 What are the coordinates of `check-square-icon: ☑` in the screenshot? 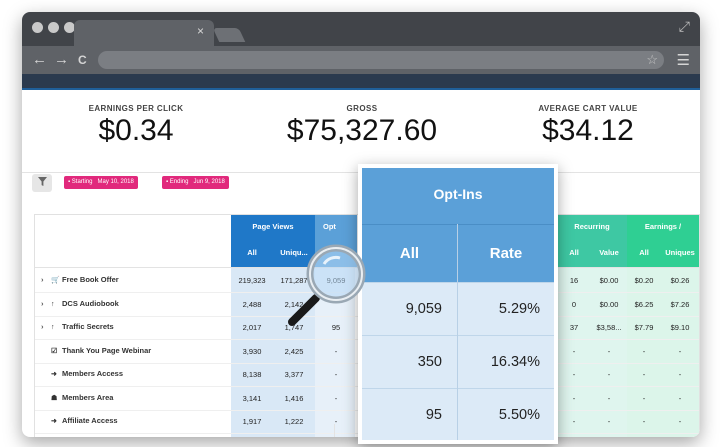 It's located at (54, 351).